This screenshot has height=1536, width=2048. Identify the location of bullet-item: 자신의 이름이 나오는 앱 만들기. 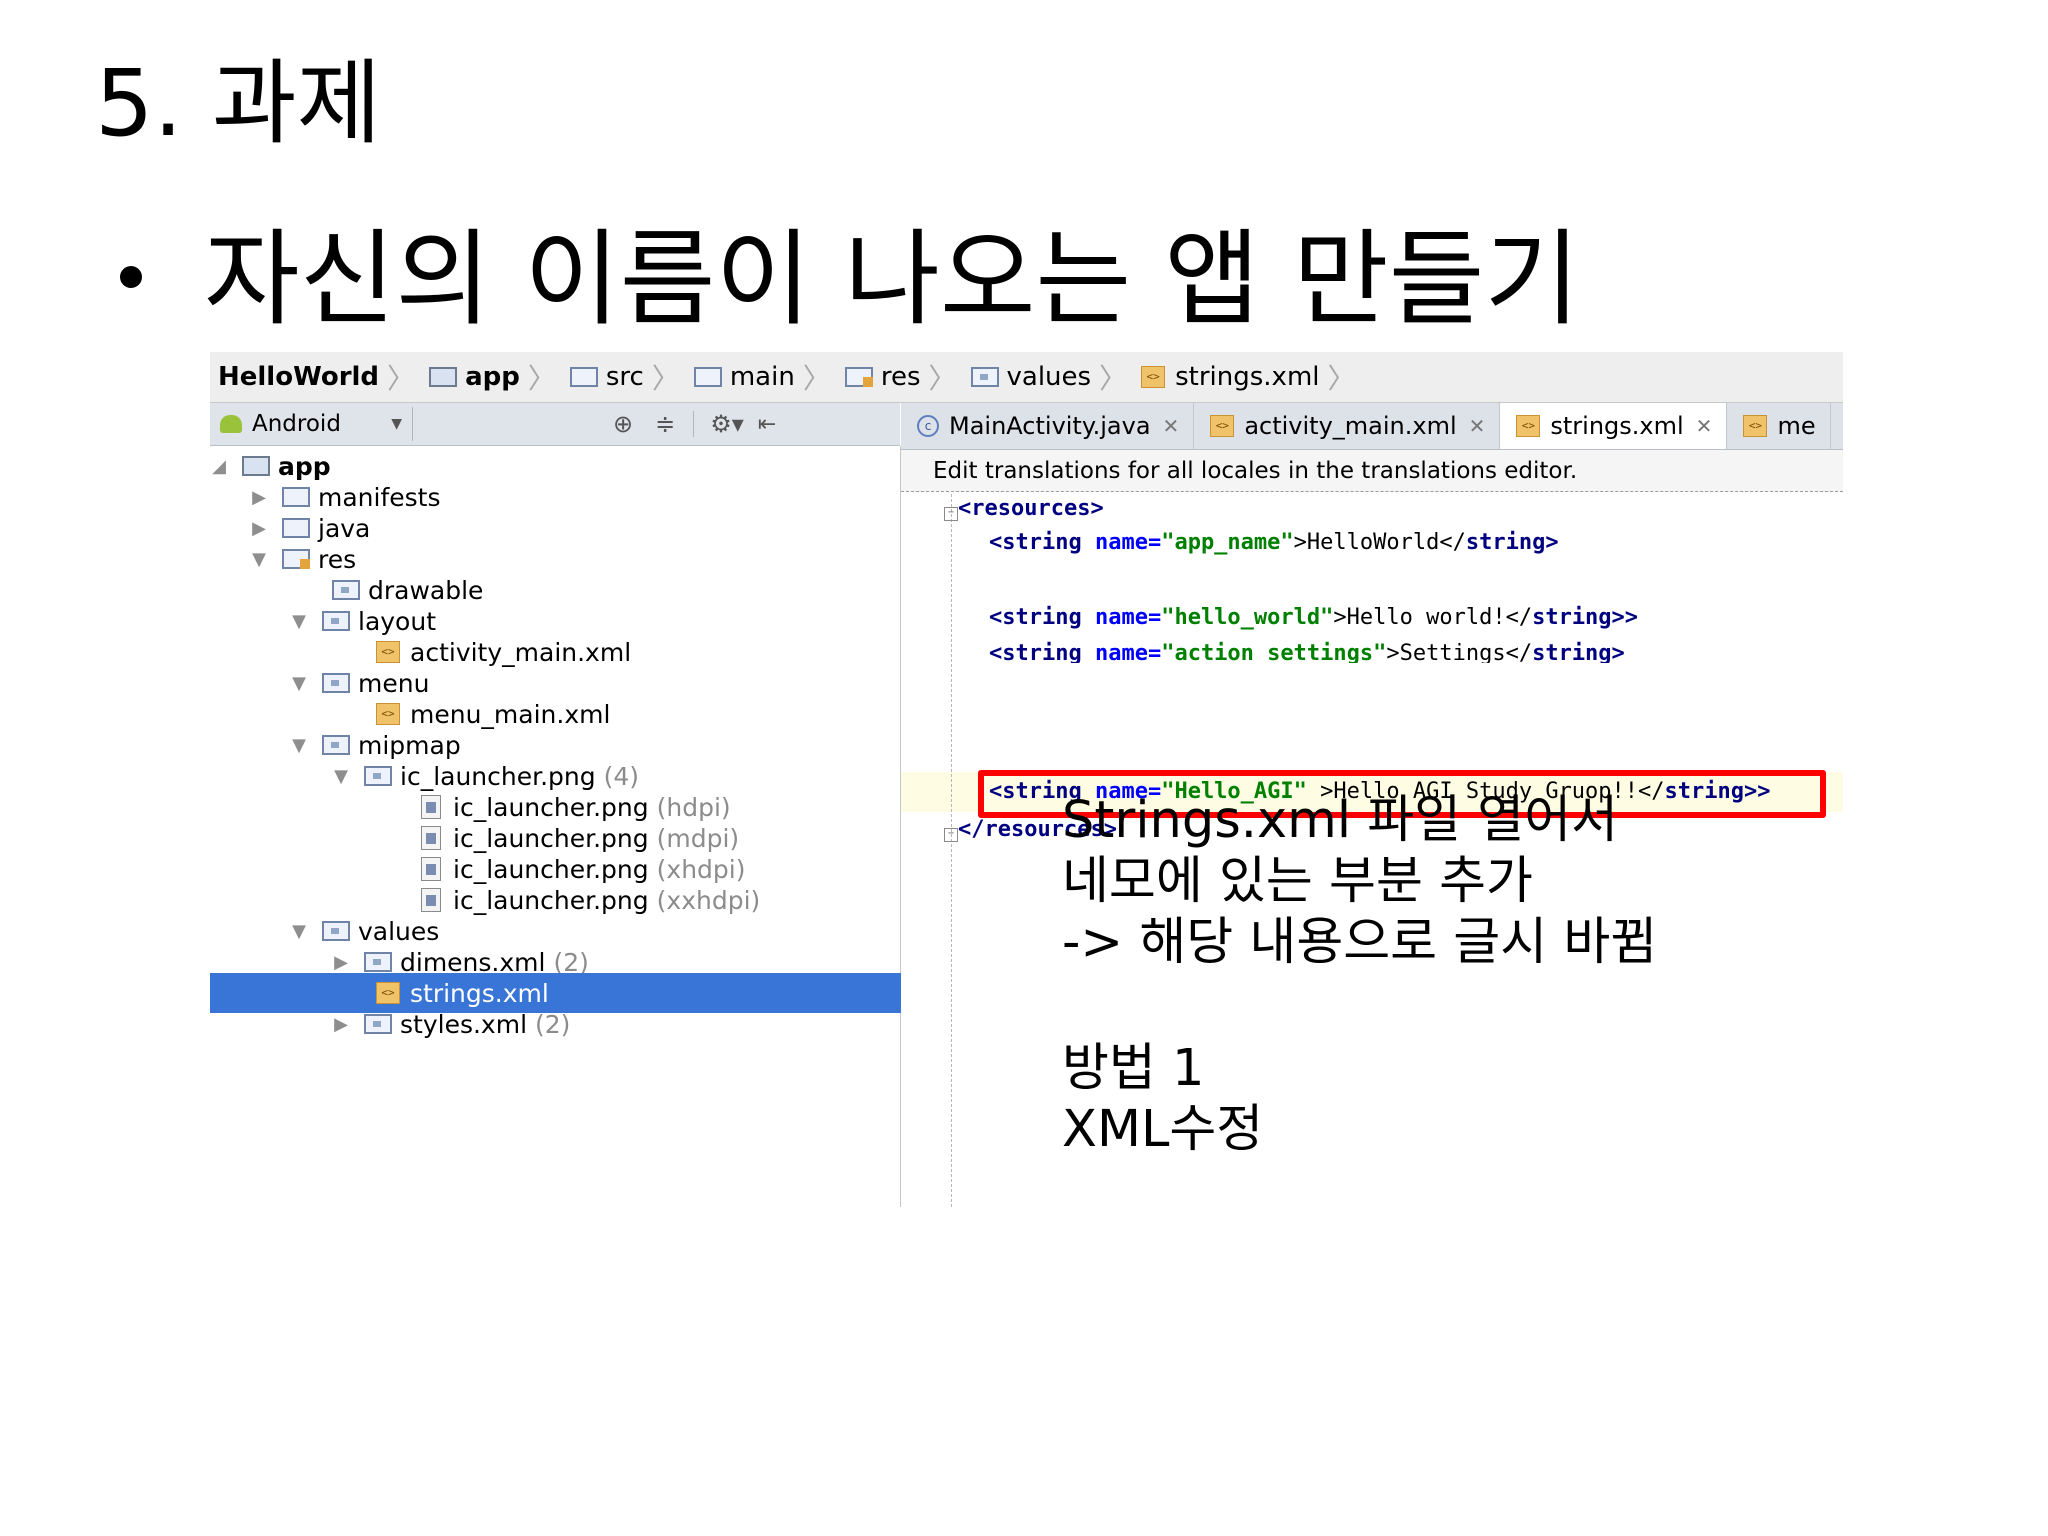
(850, 279).